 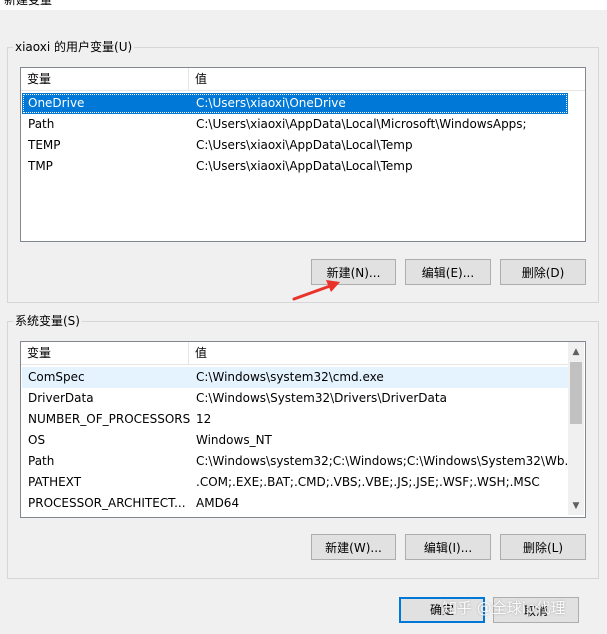 What do you see at coordinates (271, 103) in the screenshot?
I see `variable-value: C:\Users\xiaoxi\OneDrive` at bounding box center [271, 103].